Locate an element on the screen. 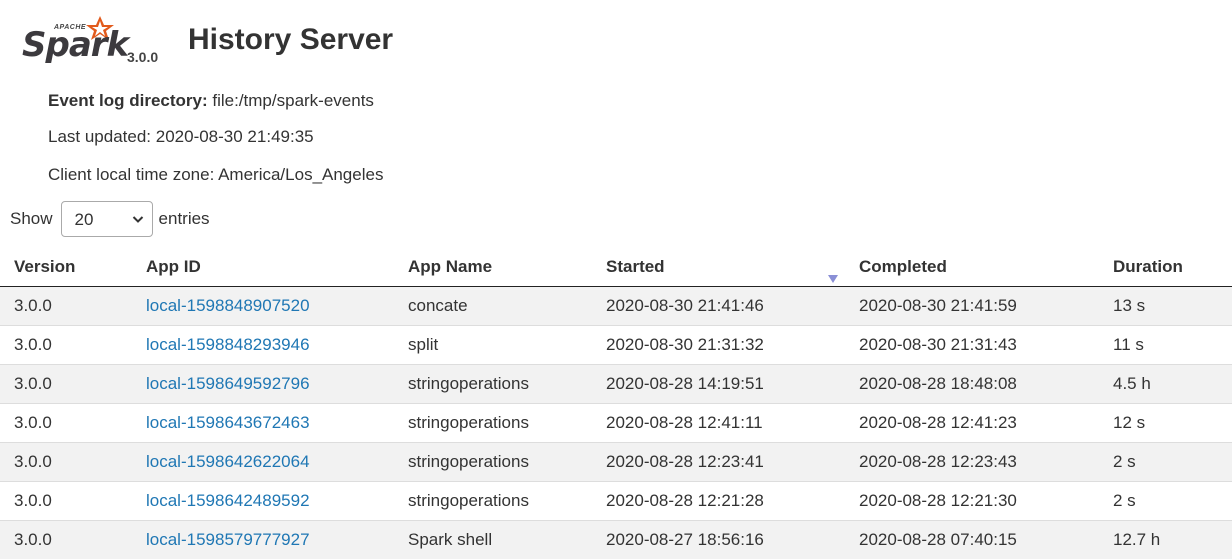  cell-started: 2020-08-27 18:56:16 is located at coordinates (718, 539).